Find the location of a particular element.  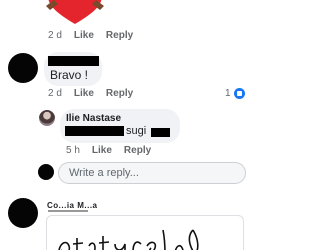

comment-text: Bravo ! is located at coordinates (69, 75).